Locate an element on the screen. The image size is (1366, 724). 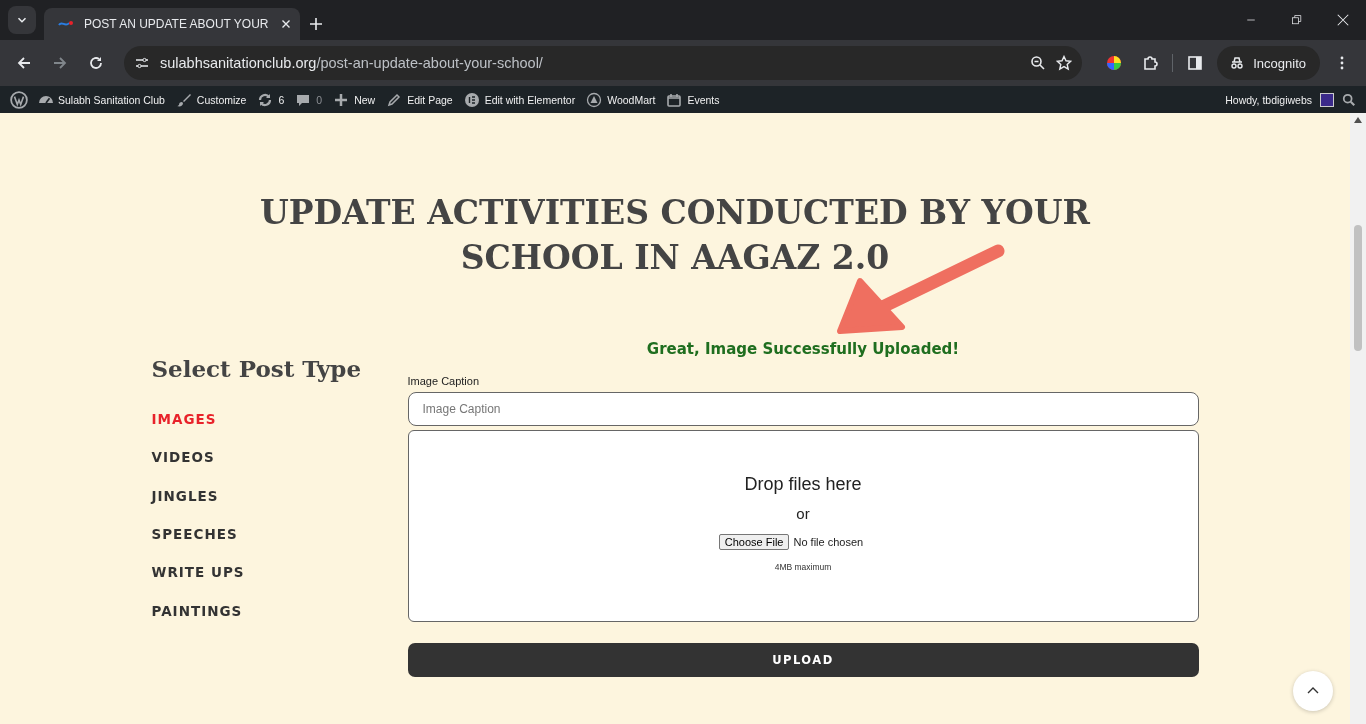
post-type-link: PAINTINGS is located at coordinates (197, 610).